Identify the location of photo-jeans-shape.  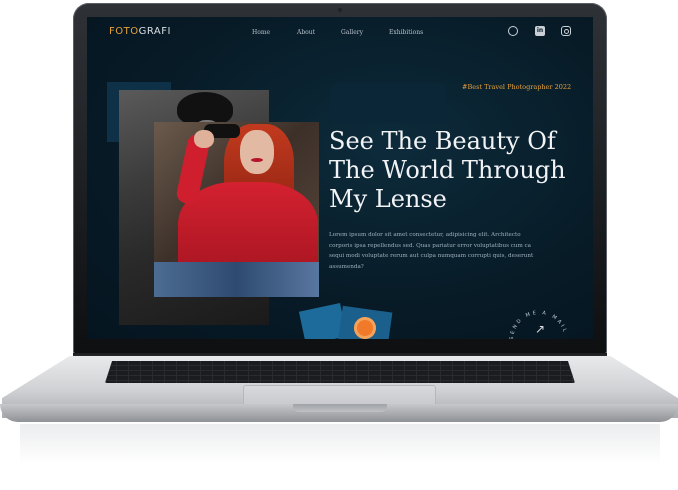
(236, 279).